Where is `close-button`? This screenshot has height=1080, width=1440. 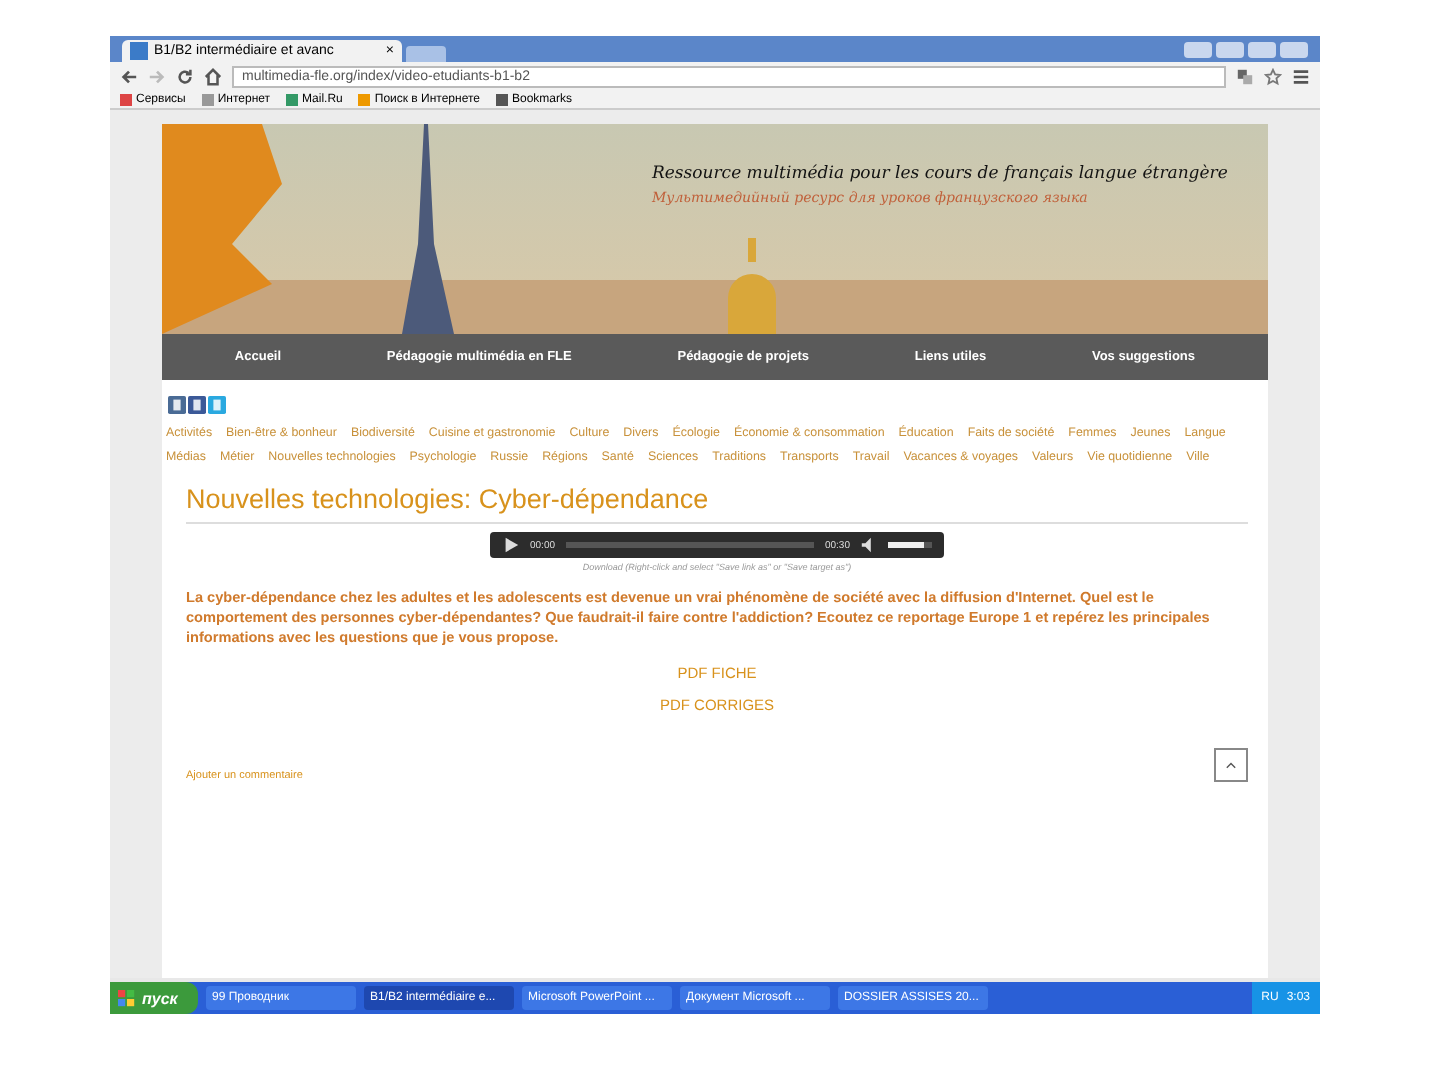
close-button is located at coordinates (1294, 49).